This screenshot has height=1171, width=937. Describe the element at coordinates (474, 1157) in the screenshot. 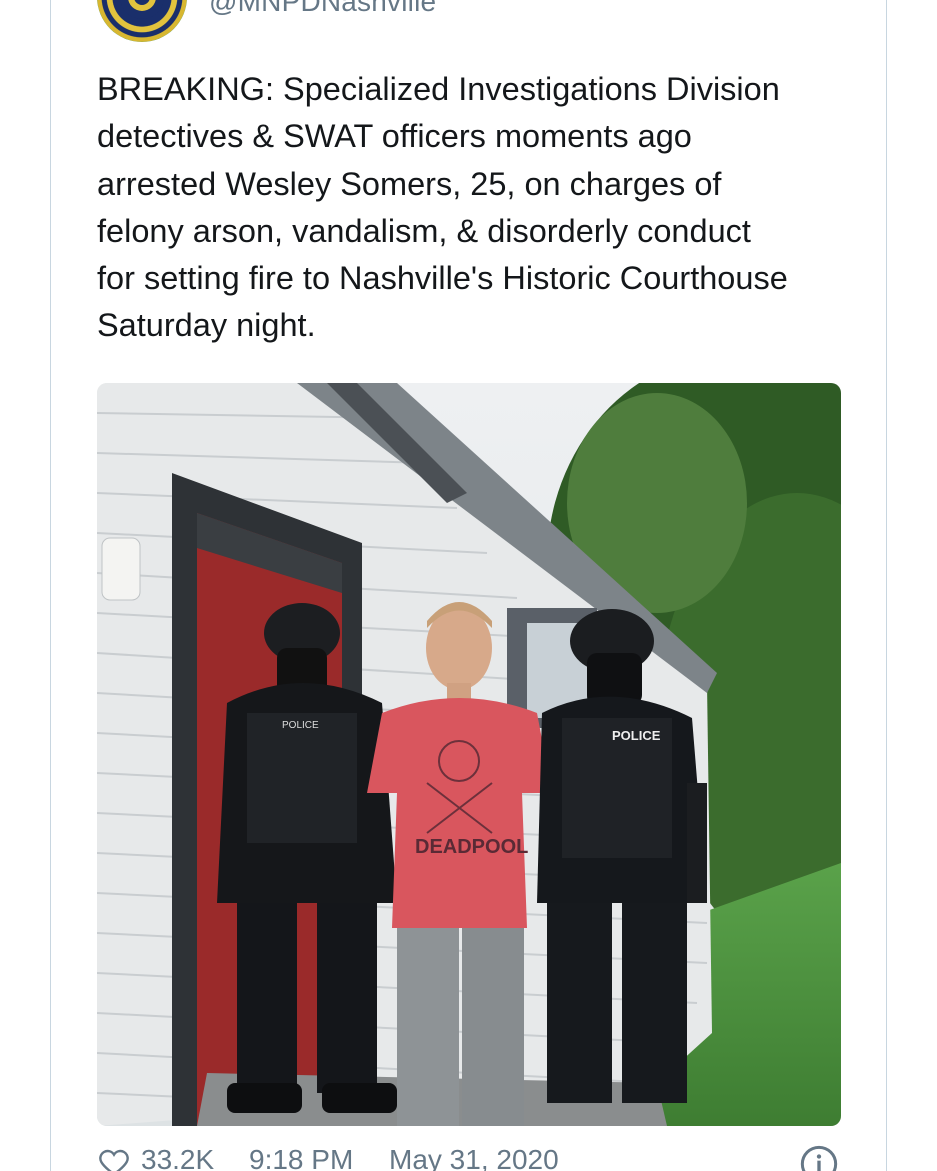

I see `tweet-date: May 31, 2020` at that location.